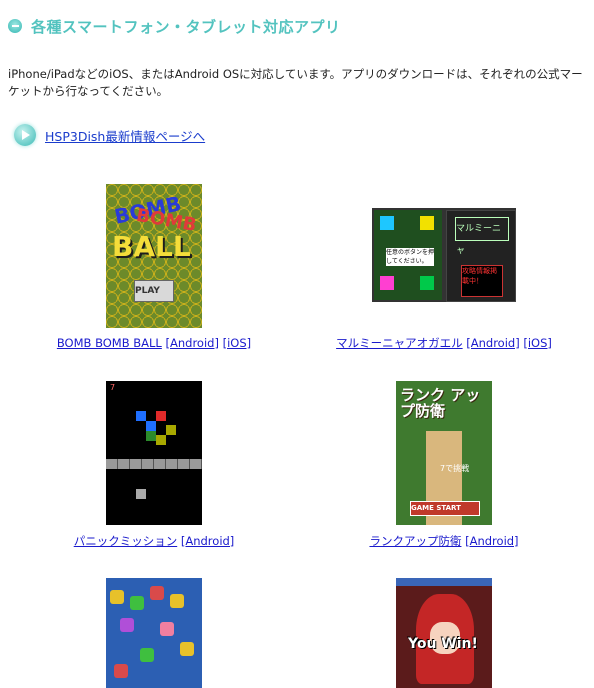  Describe the element at coordinates (186, 26) in the screenshot. I see `heading-text: 各種スマートフォン・タブレット対応アプリ` at that location.